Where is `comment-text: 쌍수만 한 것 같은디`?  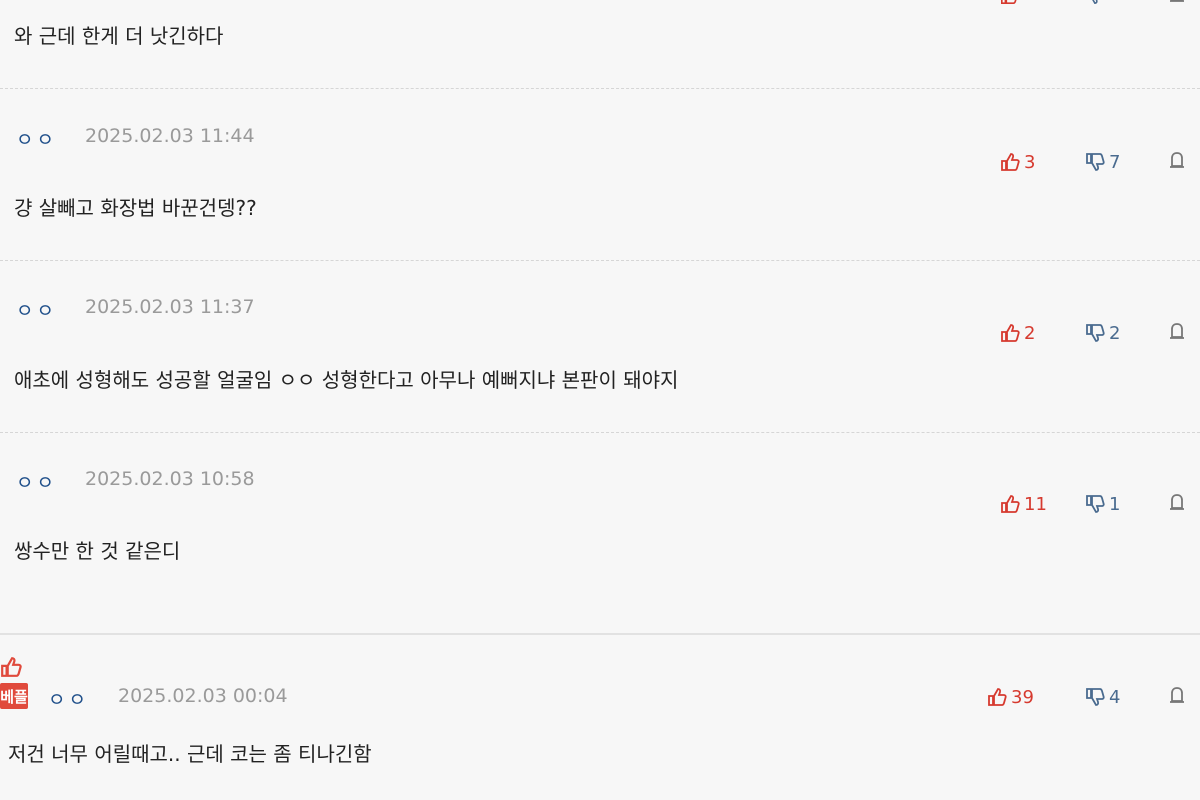
comment-text: 쌍수만 한 것 같은디 is located at coordinates (97, 551).